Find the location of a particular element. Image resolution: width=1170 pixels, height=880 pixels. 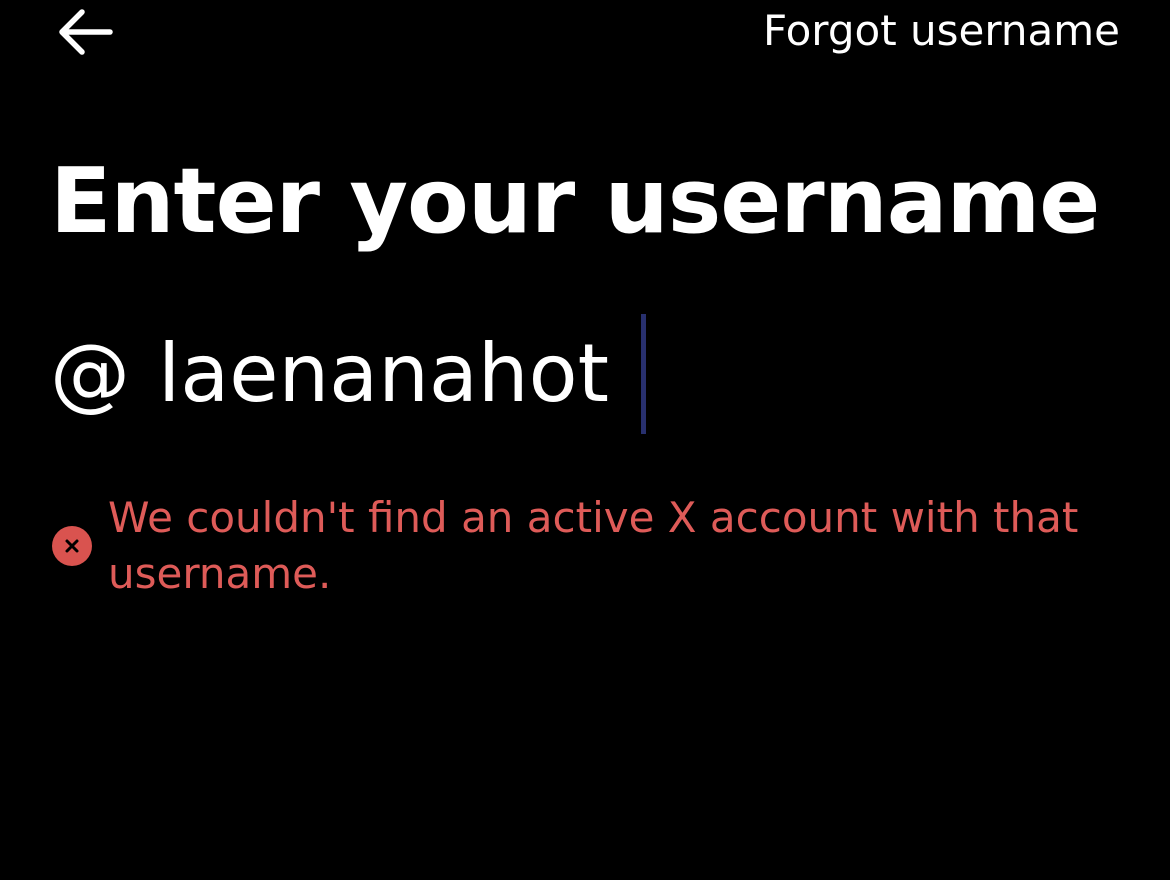

at-prefix: @ is located at coordinates (90, 373).